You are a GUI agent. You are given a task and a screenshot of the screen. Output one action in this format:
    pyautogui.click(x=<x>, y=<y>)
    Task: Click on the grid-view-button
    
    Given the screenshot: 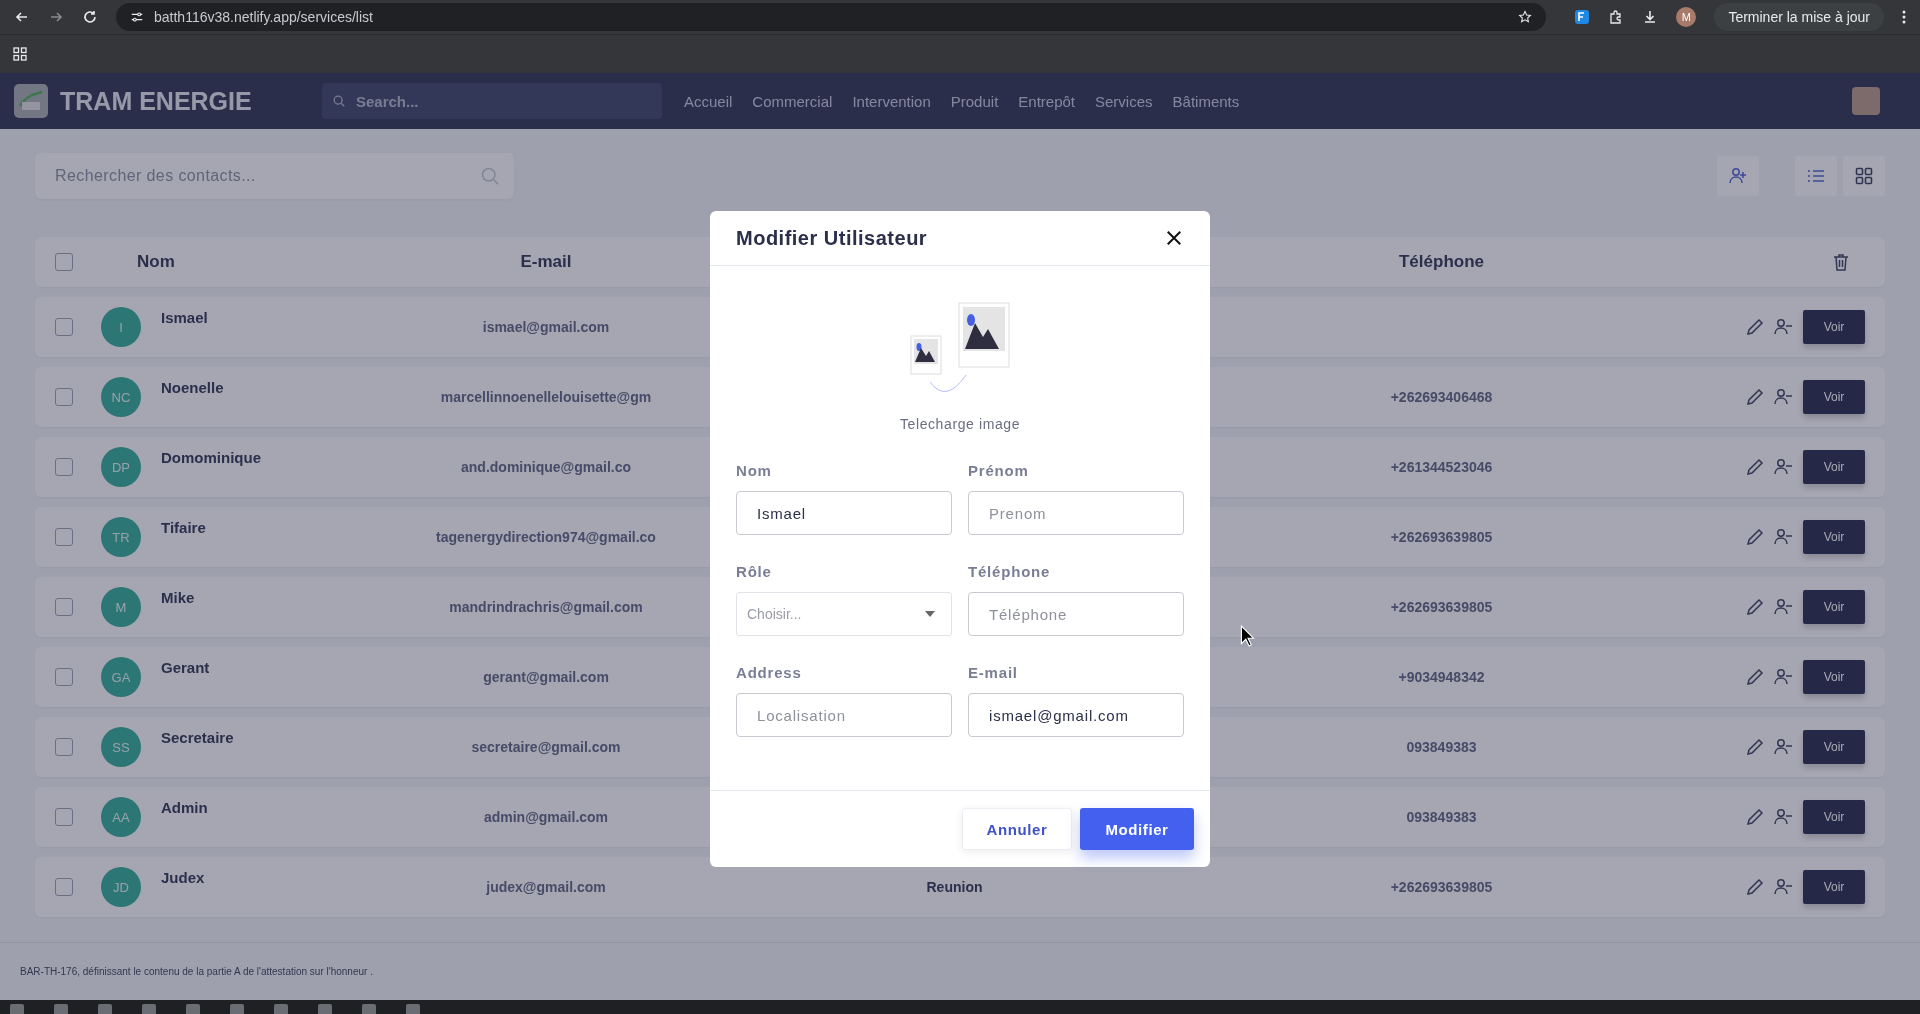 What is the action you would take?
    pyautogui.click(x=1864, y=176)
    